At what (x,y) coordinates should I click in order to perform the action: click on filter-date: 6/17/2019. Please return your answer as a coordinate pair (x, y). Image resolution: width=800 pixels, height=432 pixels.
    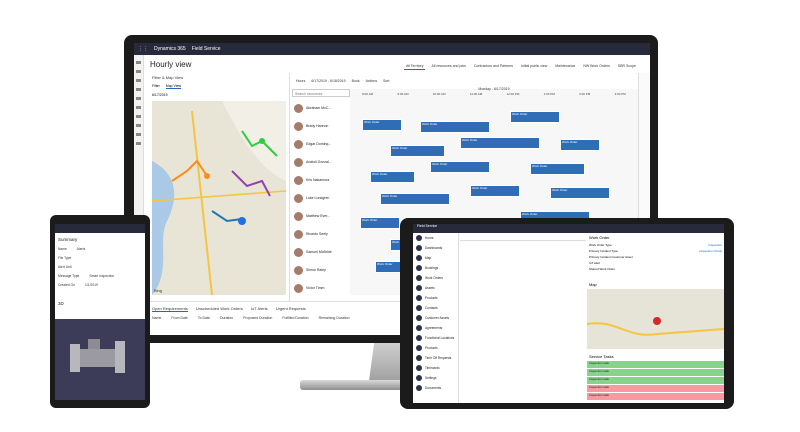
    Looking at the image, I should click on (160, 95).